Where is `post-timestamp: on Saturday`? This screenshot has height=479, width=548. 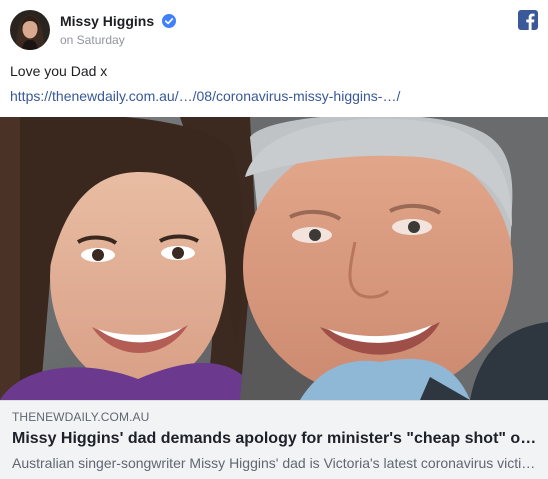
post-timestamp: on Saturday is located at coordinates (92, 40).